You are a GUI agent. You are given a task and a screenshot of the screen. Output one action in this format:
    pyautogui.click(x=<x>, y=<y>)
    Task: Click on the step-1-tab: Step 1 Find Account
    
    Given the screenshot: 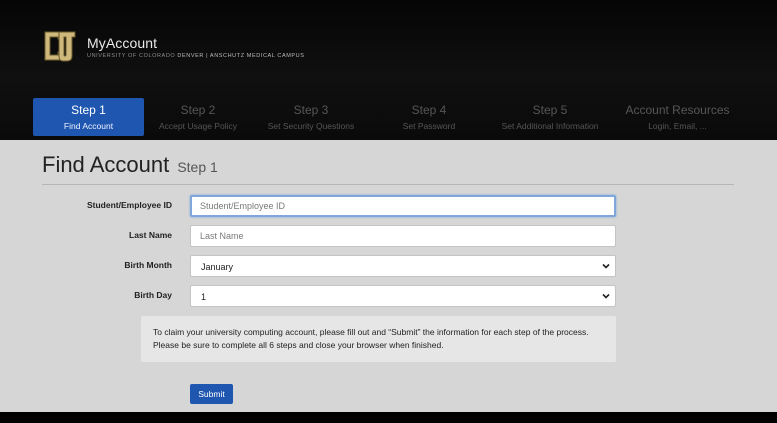 What is the action you would take?
    pyautogui.click(x=88, y=117)
    